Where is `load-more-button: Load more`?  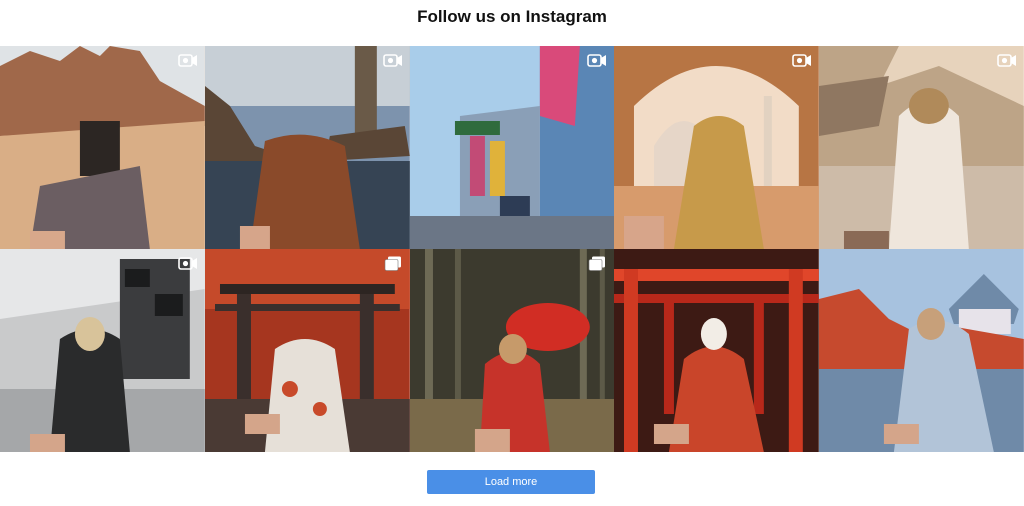 load-more-button: Load more is located at coordinates (511, 482).